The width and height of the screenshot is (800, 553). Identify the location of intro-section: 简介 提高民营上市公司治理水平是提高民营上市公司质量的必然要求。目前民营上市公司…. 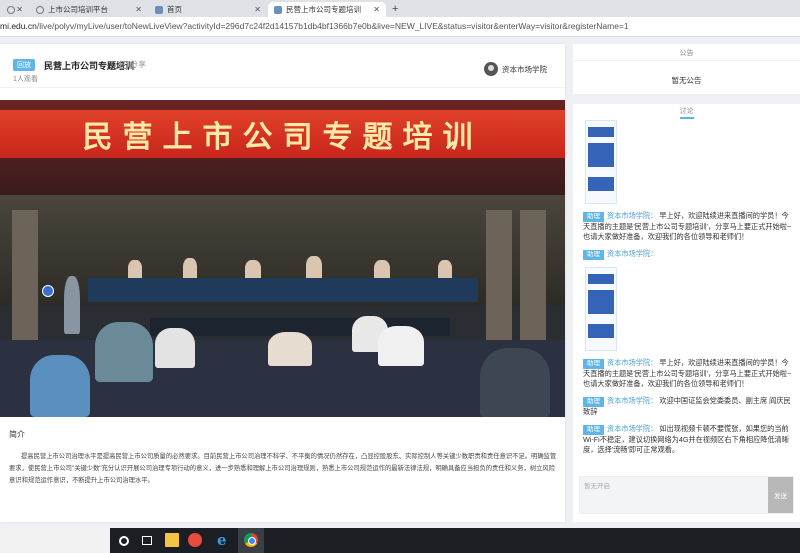
(282, 458).